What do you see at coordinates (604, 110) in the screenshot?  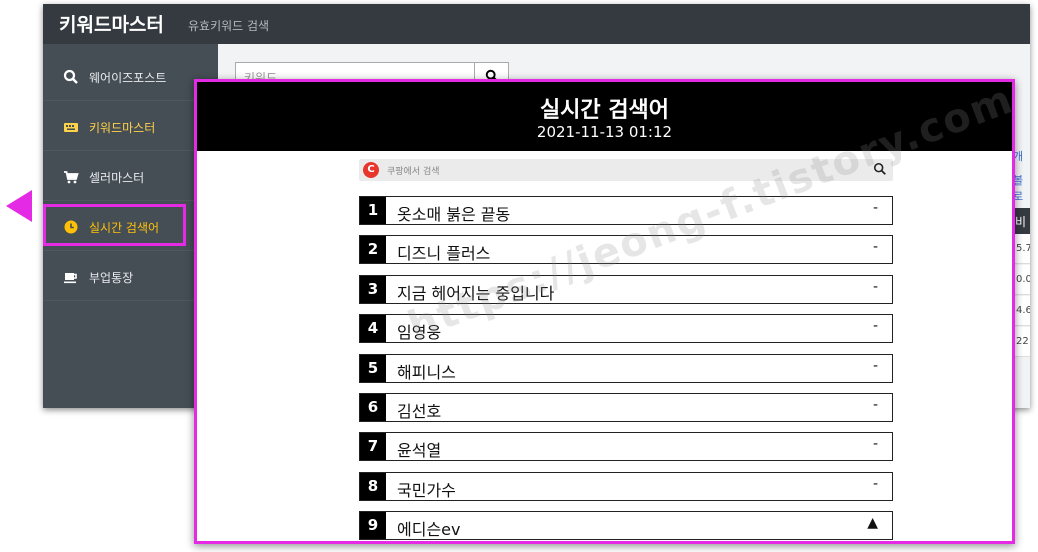 I see `popup-title: 실시간 검색어` at bounding box center [604, 110].